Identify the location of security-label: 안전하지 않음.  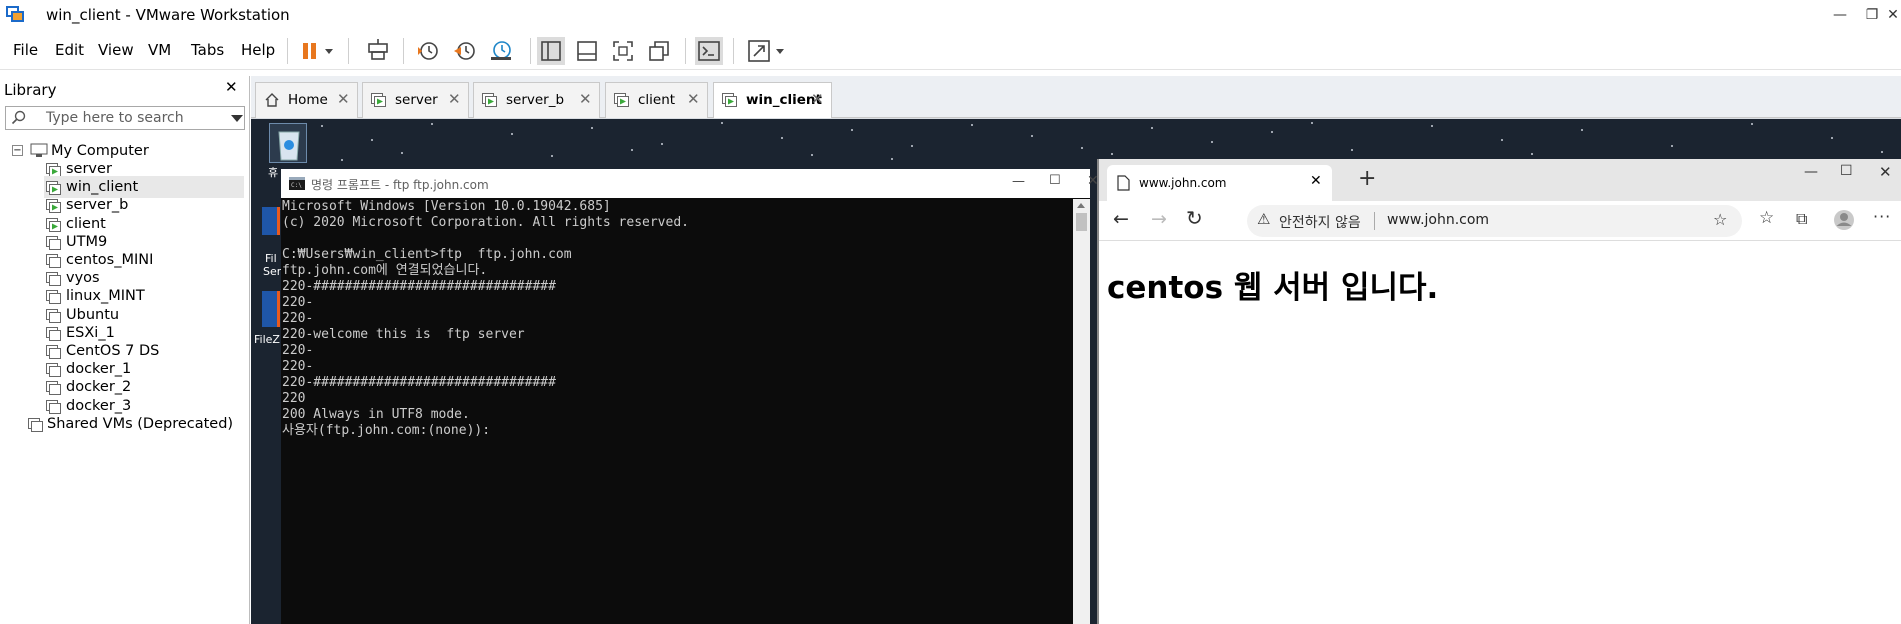
(1320, 222).